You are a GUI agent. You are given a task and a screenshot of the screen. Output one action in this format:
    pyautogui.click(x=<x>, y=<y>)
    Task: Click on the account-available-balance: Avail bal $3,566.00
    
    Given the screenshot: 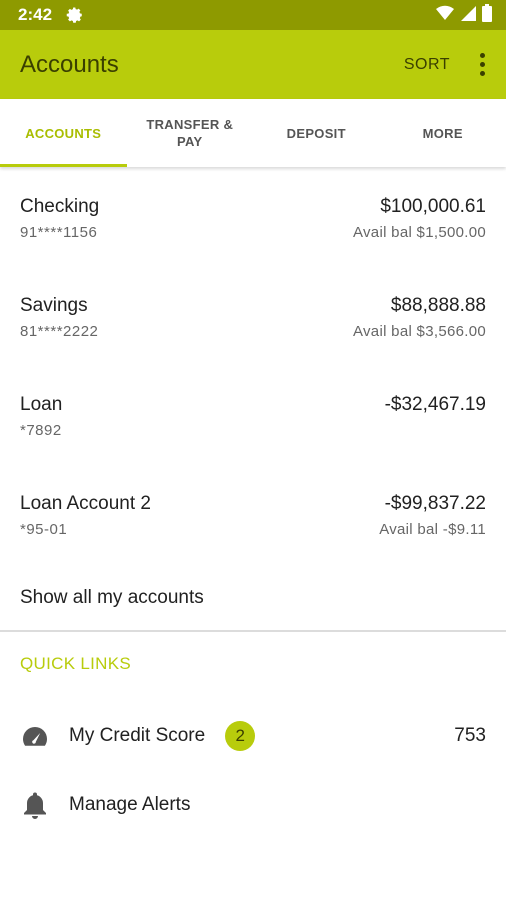 What is the action you would take?
    pyautogui.click(x=419, y=331)
    